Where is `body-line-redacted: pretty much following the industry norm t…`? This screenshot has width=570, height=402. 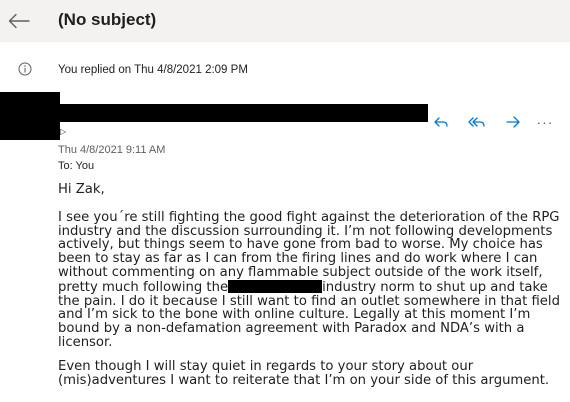
body-line-redacted: pretty much following the industry norm t… is located at coordinates (310, 287).